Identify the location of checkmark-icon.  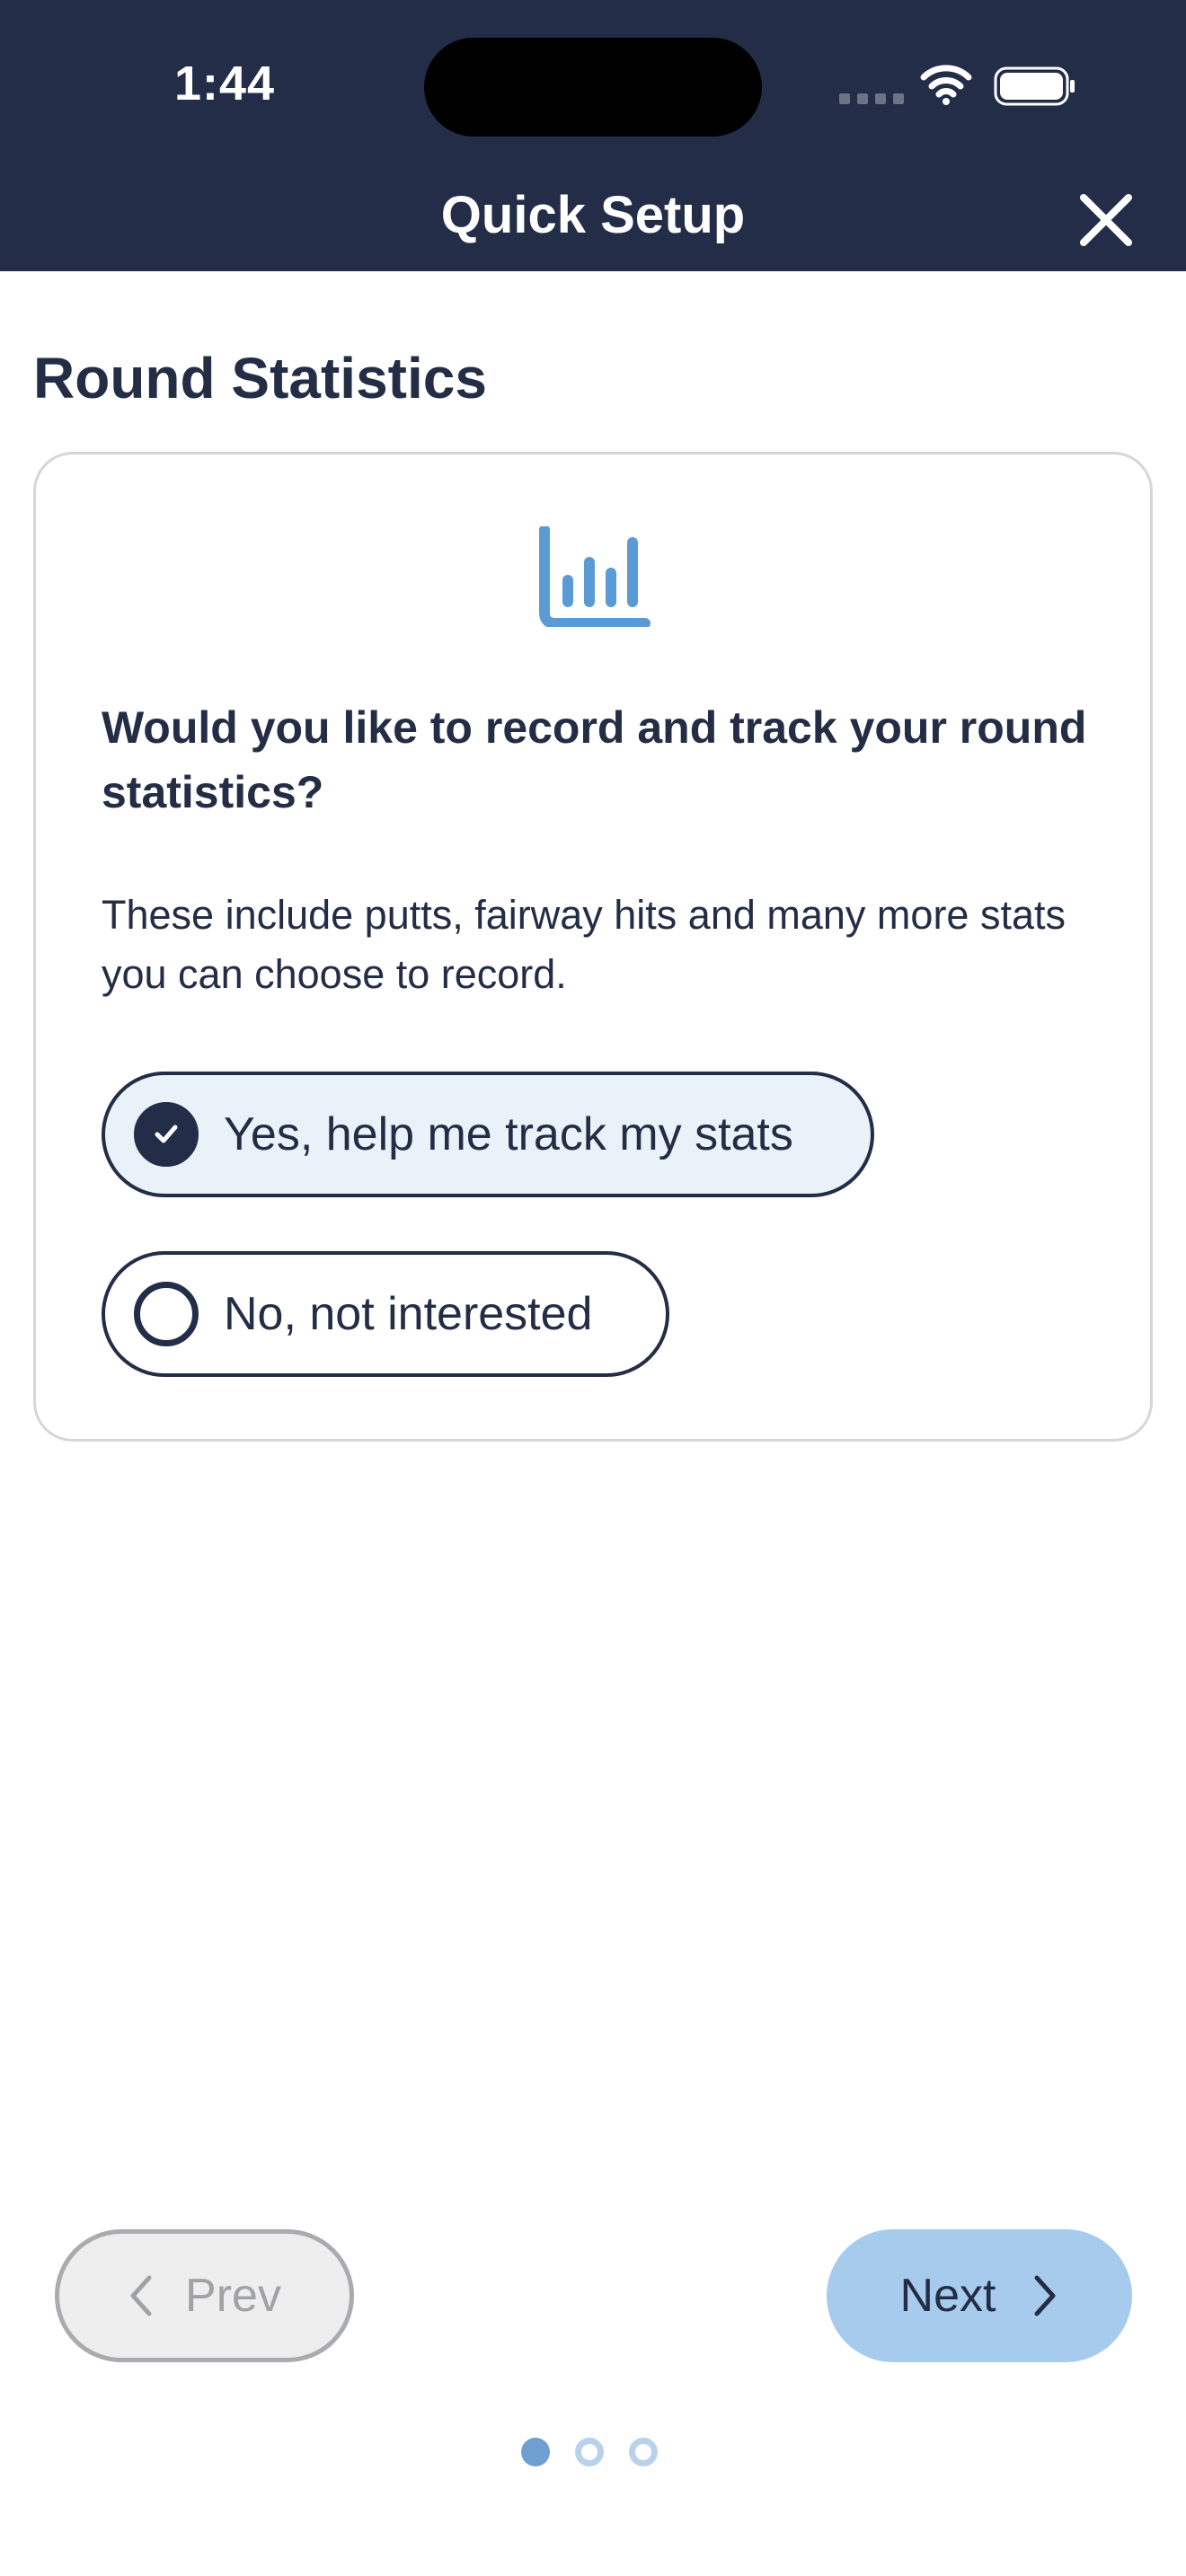
(166, 1134).